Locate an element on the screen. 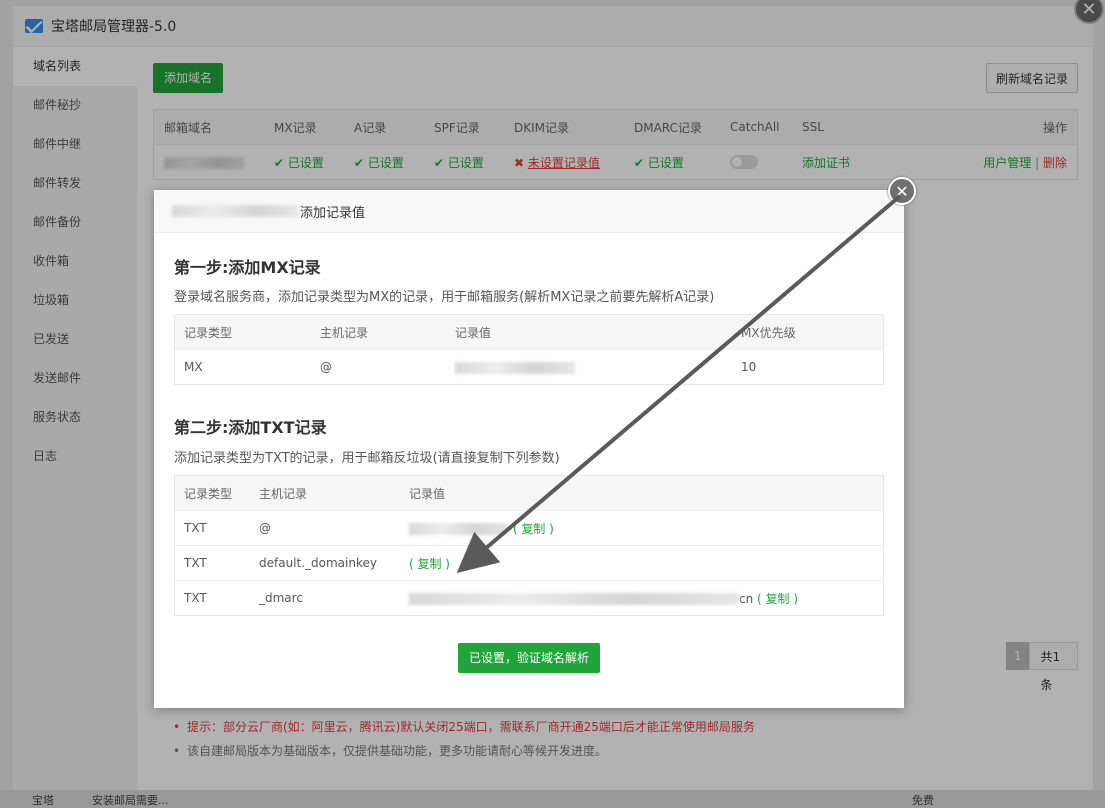 The width and height of the screenshot is (1105, 808). table-row: MX @ 10 is located at coordinates (529, 367).